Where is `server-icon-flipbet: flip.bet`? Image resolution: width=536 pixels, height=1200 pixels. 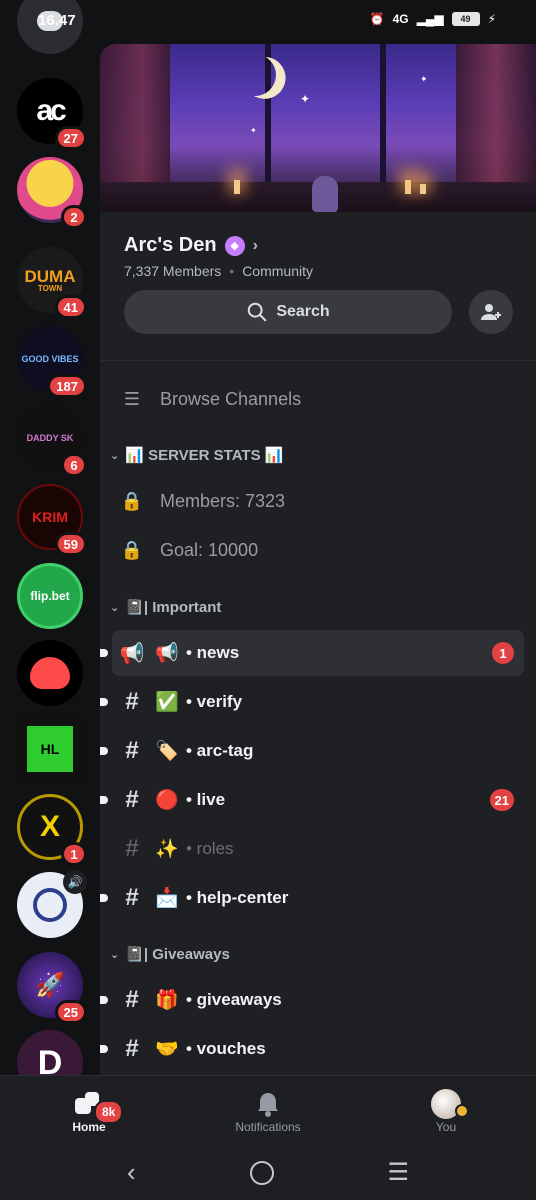
server-icon-flipbet: flip.bet is located at coordinates (50, 596).